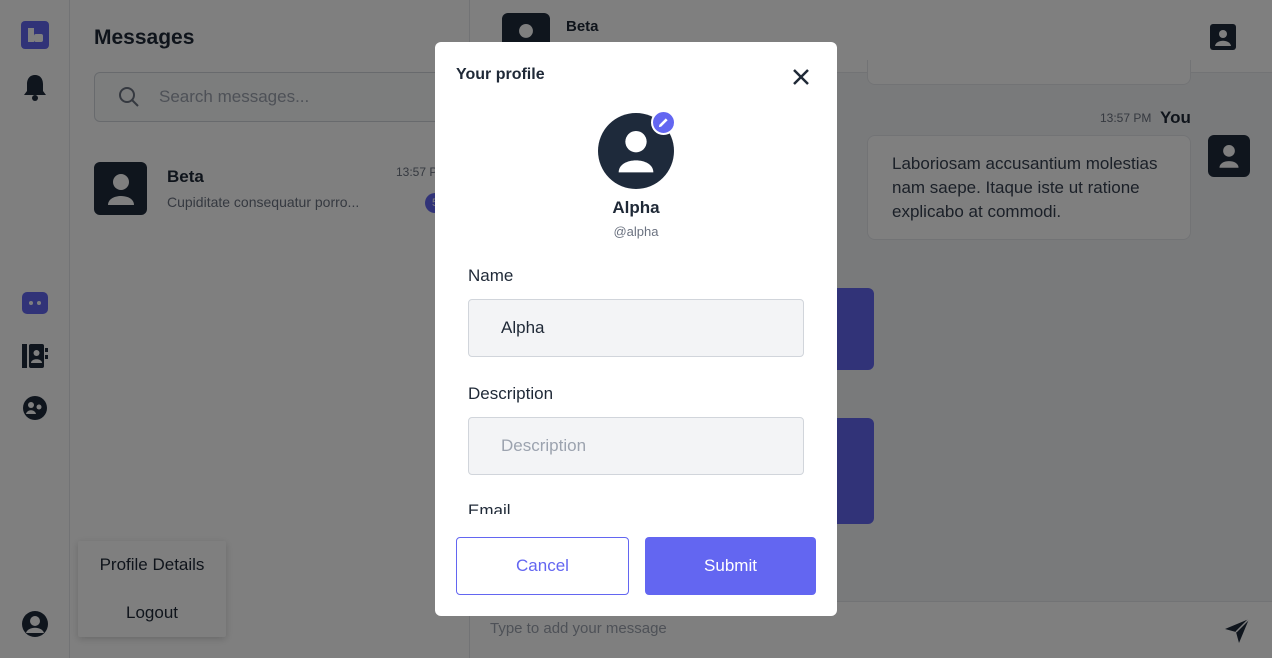 Image resolution: width=1272 pixels, height=658 pixels. I want to click on name-label: Name, so click(491, 275).